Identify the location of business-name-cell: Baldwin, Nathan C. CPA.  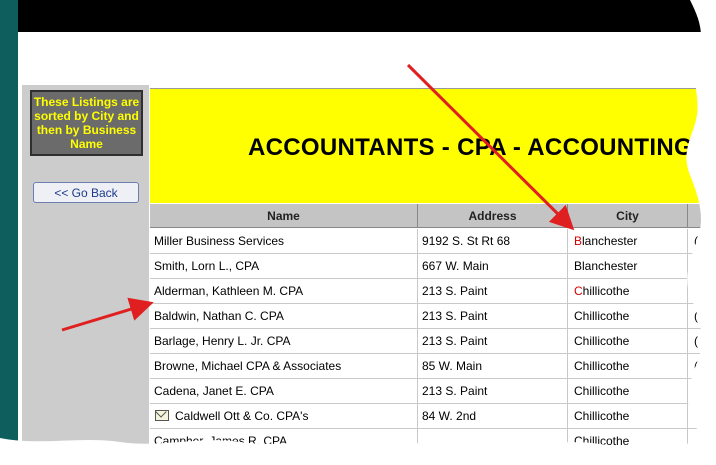
(284, 316).